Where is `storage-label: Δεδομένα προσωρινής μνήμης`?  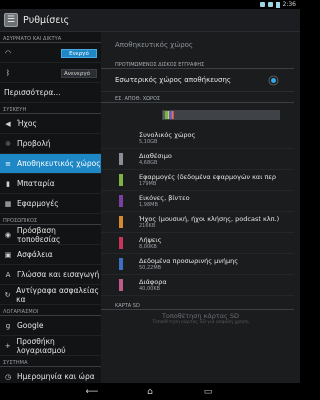 storage-label: Δεδομένα προσωρινής μνήμης is located at coordinates (189, 260).